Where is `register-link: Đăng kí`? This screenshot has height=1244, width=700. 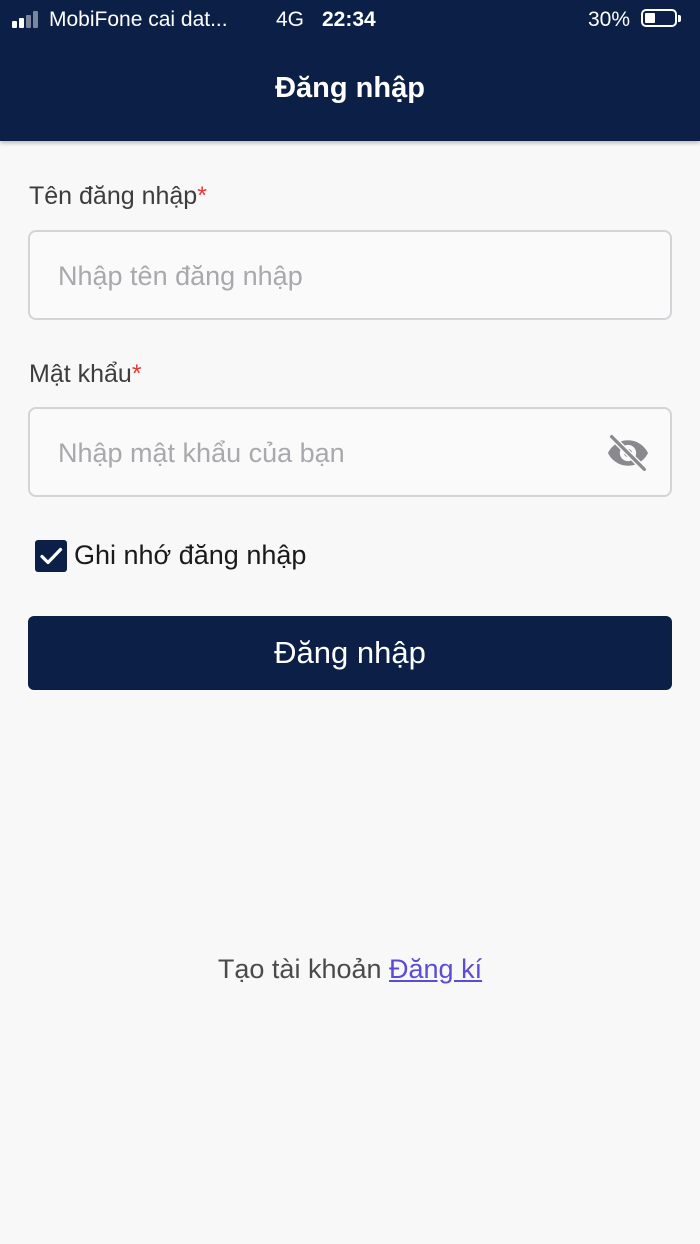 register-link: Đăng kí is located at coordinates (435, 969).